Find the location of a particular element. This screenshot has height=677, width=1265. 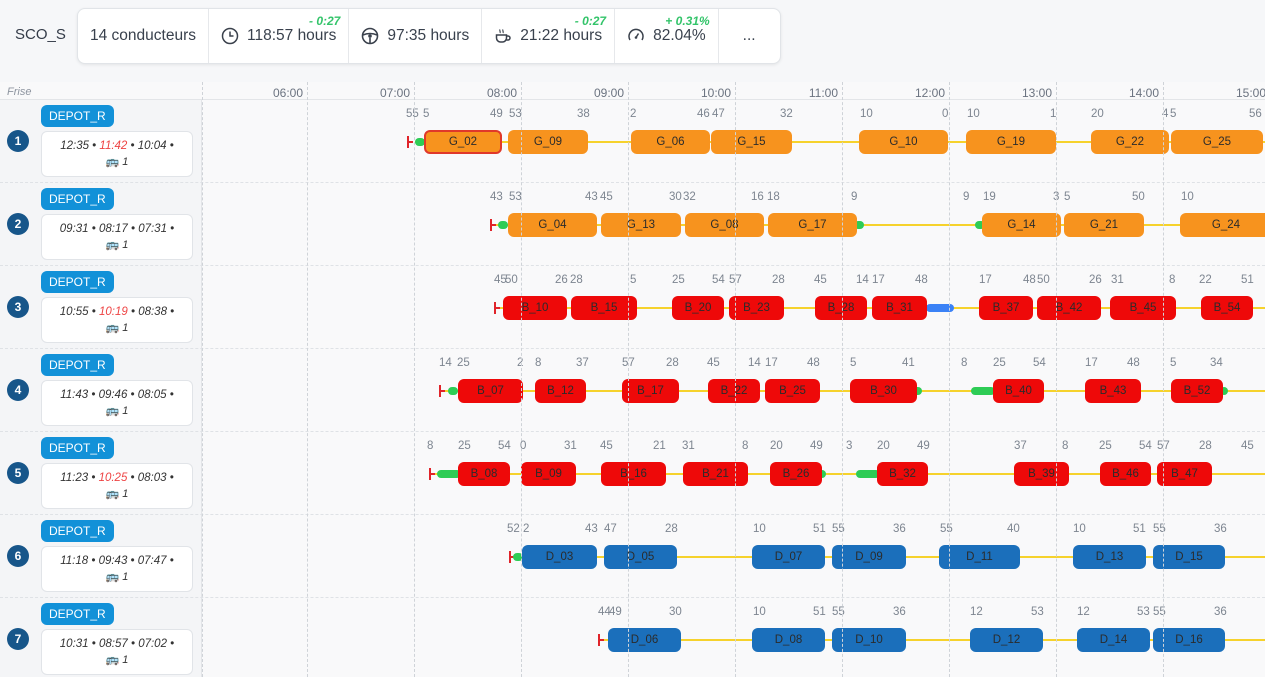

shift-work-time: 07:47 is located at coordinates (152, 561).